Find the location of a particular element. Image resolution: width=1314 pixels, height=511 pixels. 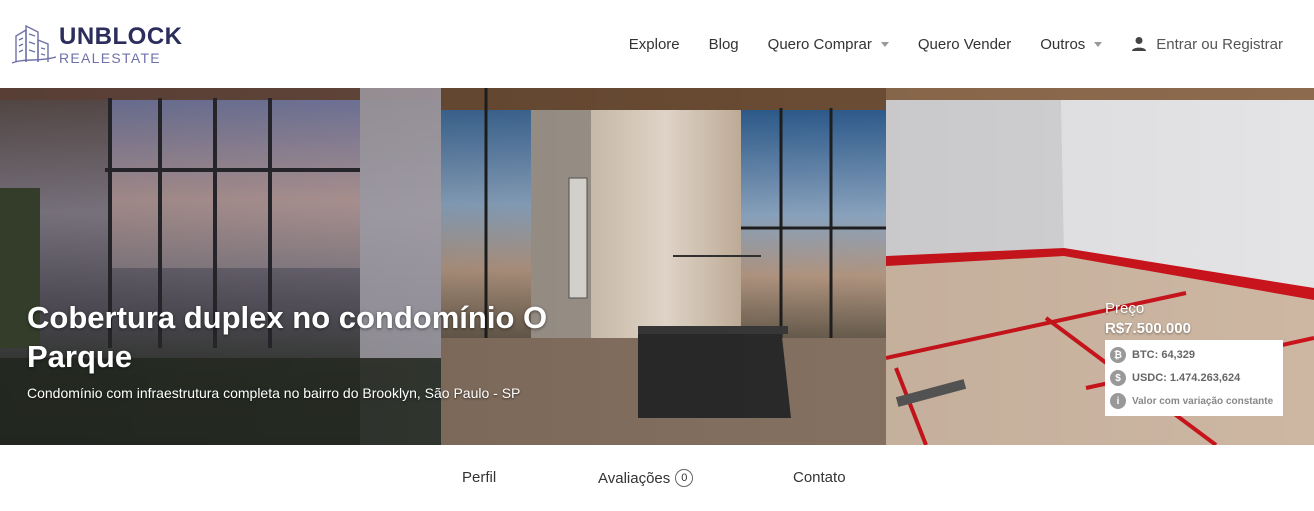

brand-logo: UNBLOCK REALESTATE is located at coordinates (97, 45).